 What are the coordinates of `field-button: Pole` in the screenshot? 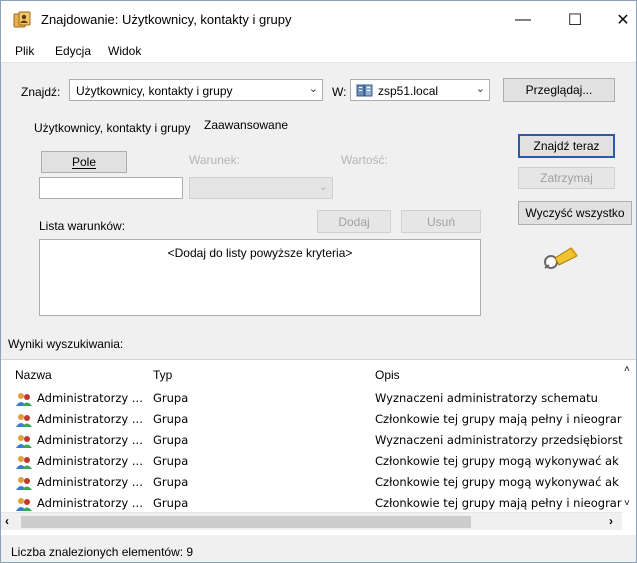 It's located at (84, 162).